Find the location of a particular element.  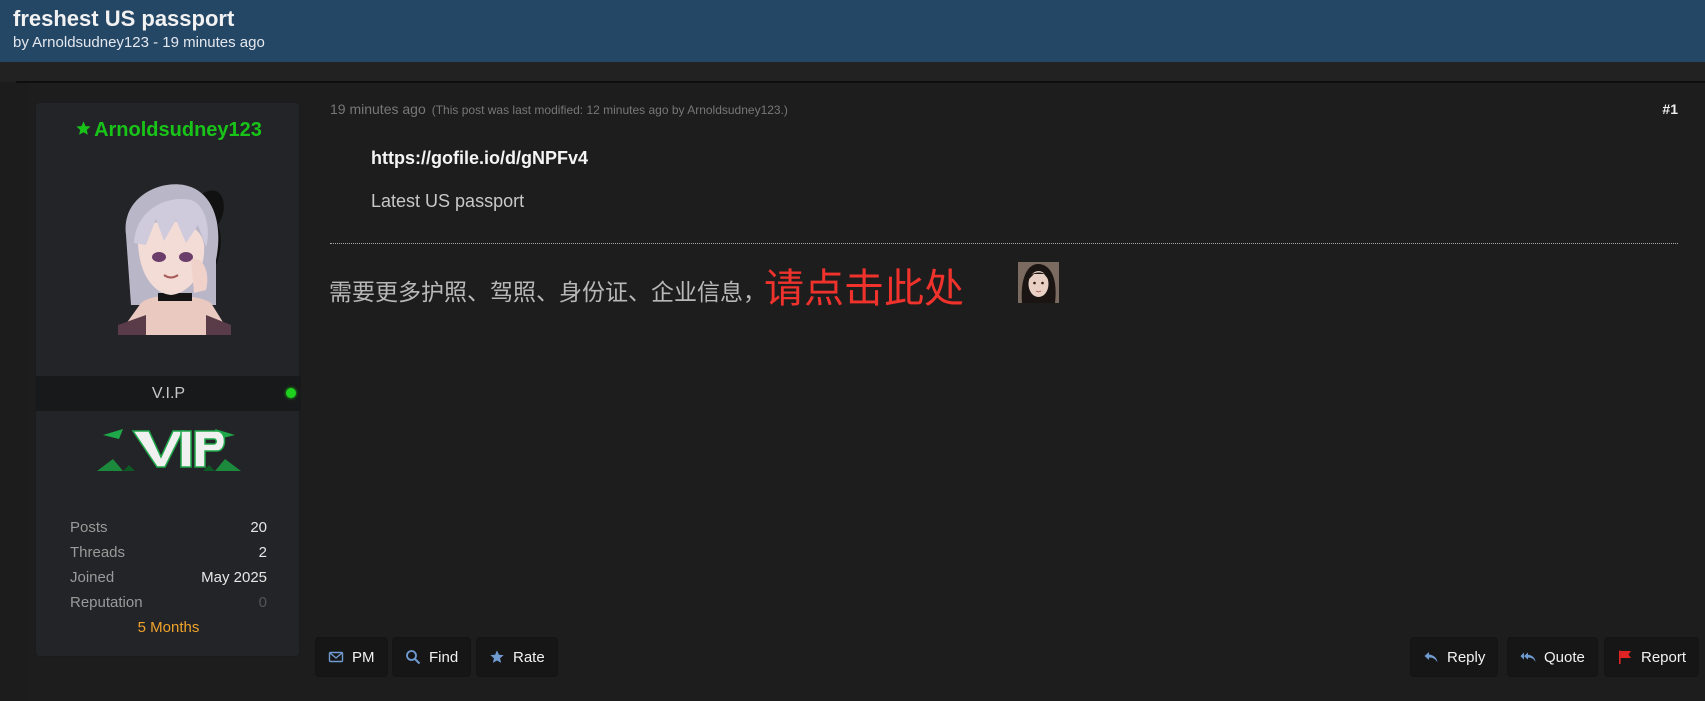

report-button: Report is located at coordinates (1652, 657).